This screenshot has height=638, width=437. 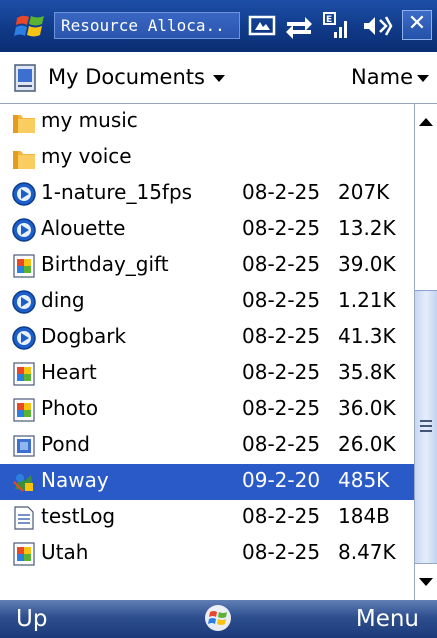 What do you see at coordinates (207, 158) in the screenshot?
I see `file-row: my voice` at bounding box center [207, 158].